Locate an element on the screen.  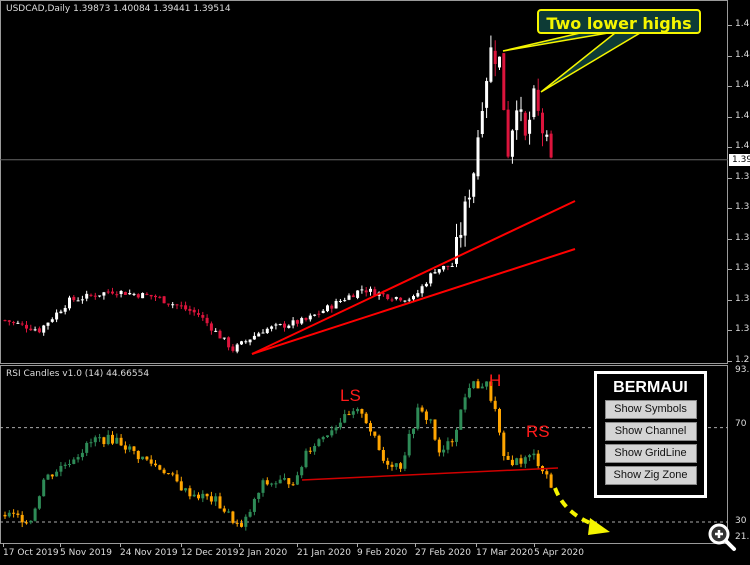
head-label: H is located at coordinates (495, 380).